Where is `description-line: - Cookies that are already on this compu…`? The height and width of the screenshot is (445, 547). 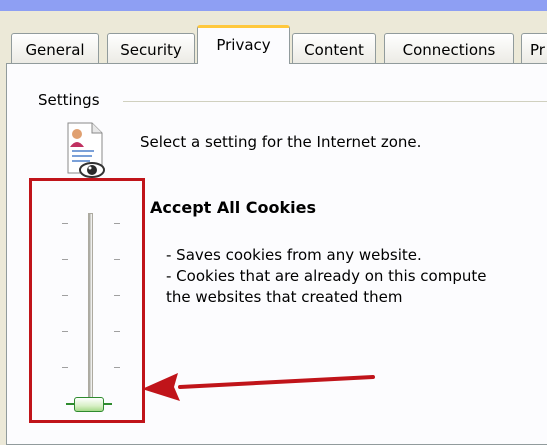 description-line: - Cookies that are already on this compu… is located at coordinates (326, 276).